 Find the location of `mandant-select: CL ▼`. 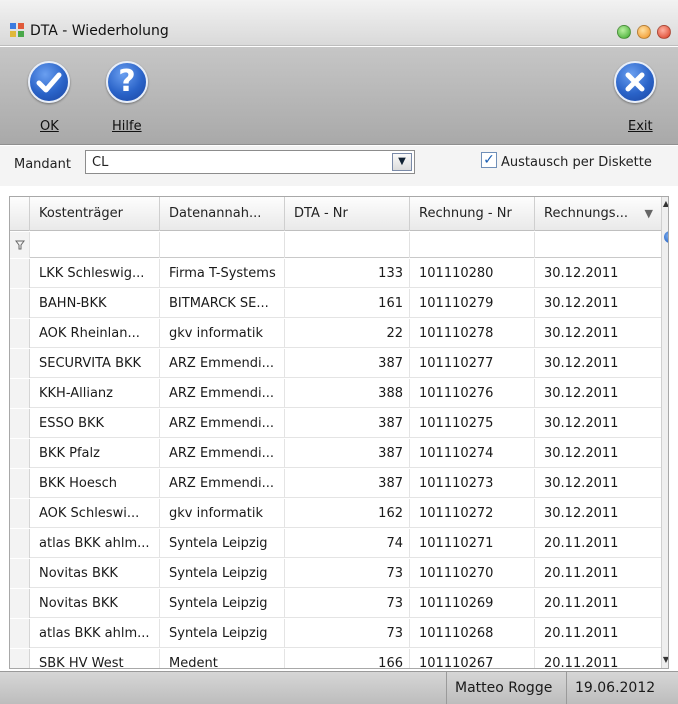

mandant-select: CL ▼ is located at coordinates (250, 162).